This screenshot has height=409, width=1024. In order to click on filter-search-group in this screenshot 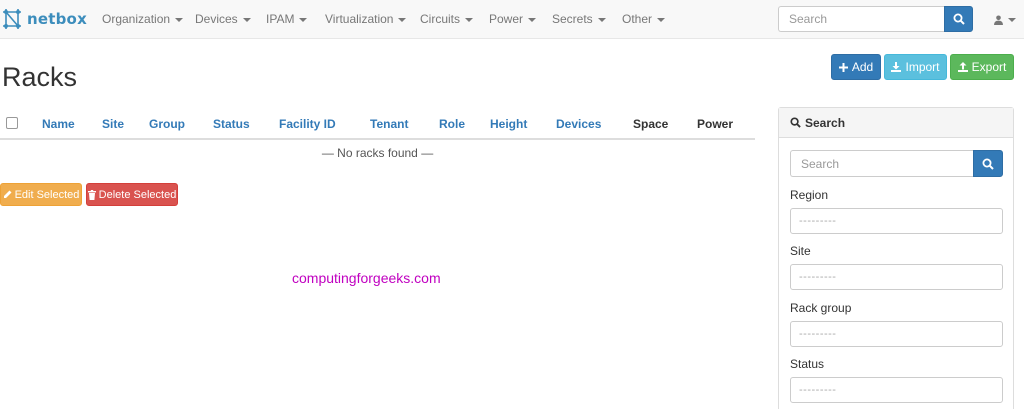, I will do `click(896, 163)`.